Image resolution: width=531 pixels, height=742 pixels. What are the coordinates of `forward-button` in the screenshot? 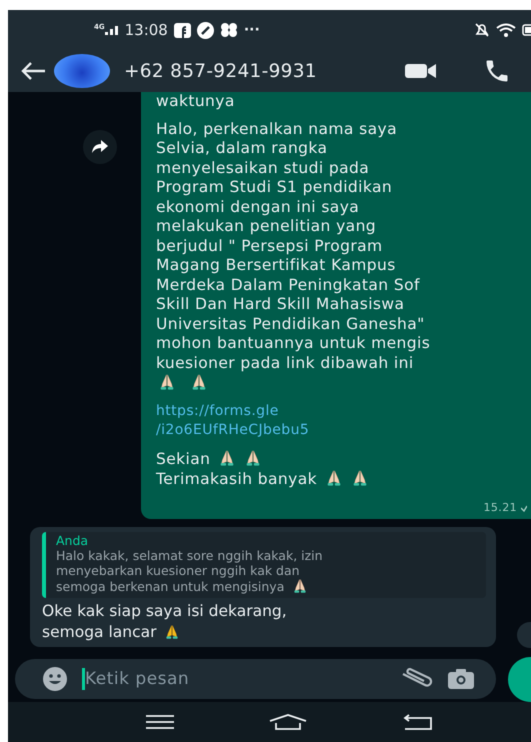 It's located at (100, 147).